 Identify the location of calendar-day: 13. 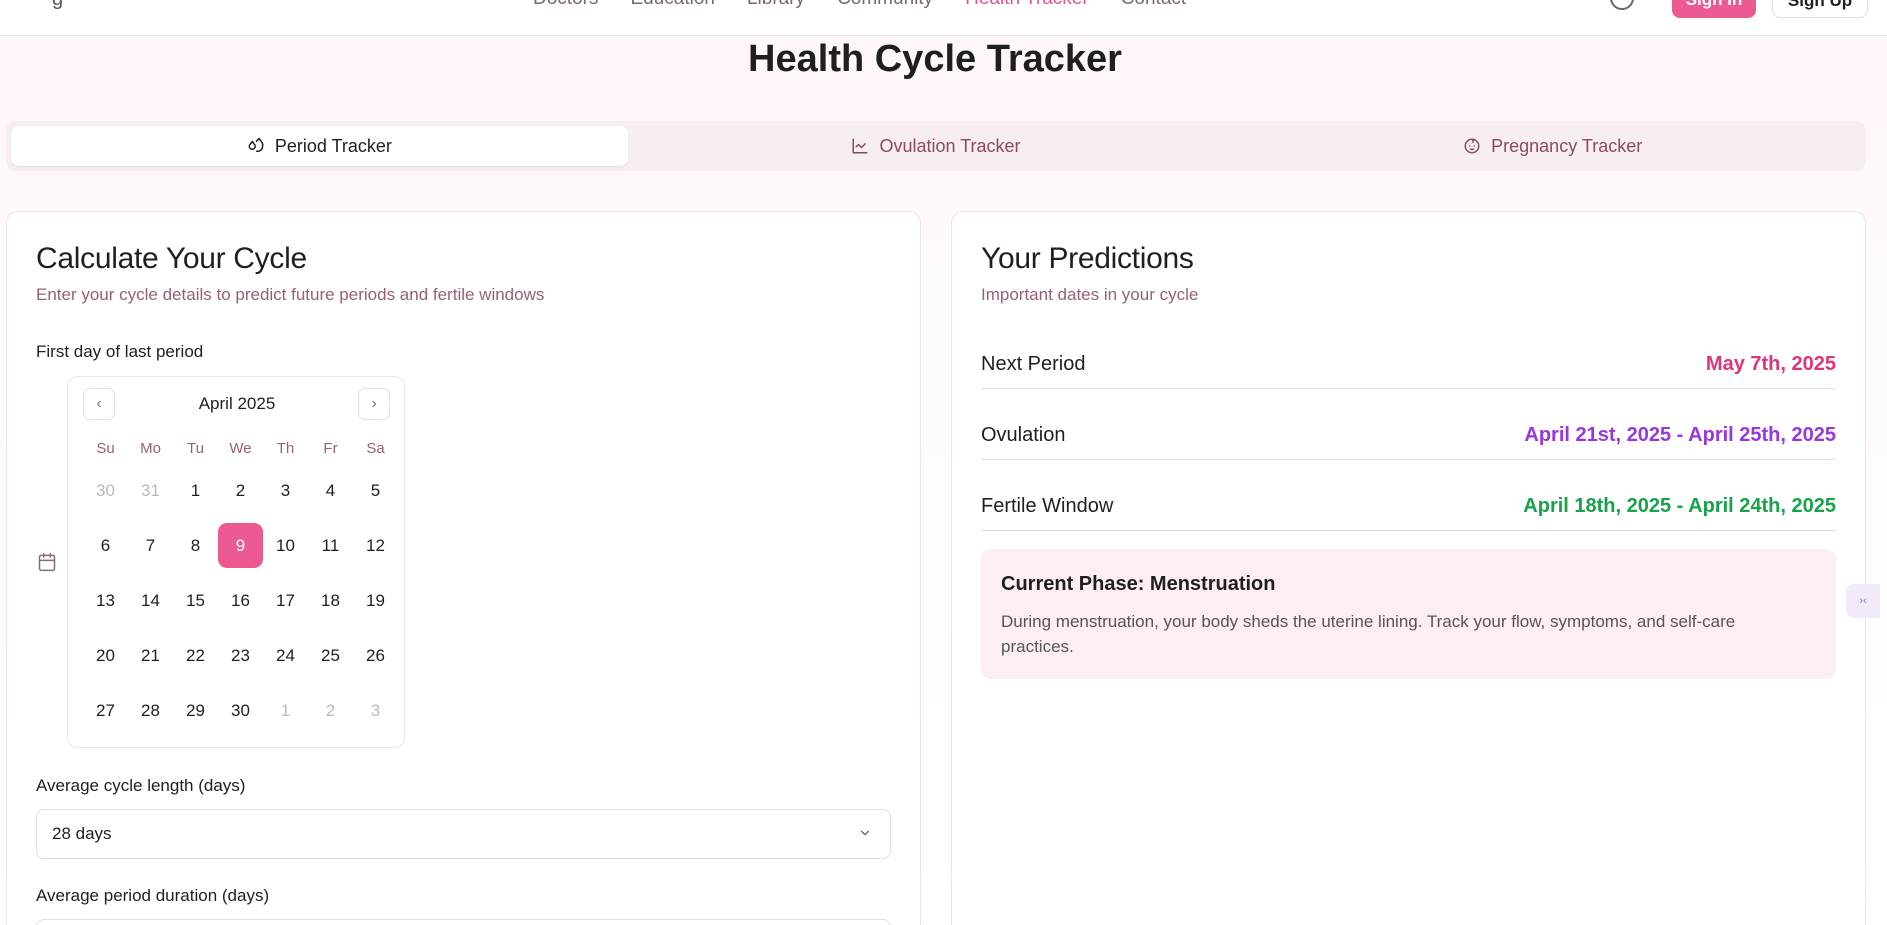
(105, 600).